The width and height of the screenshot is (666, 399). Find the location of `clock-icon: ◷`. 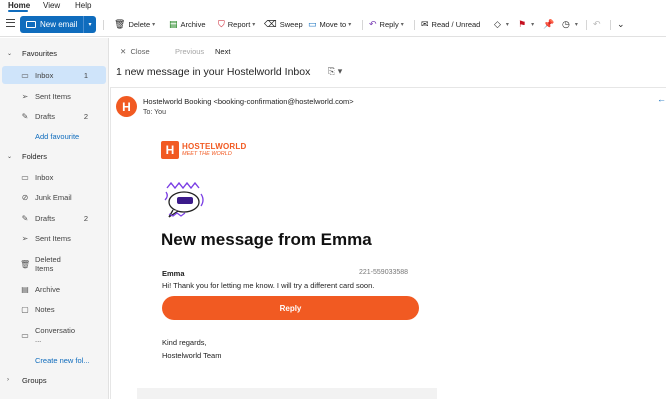

clock-icon: ◷ is located at coordinates (566, 24).